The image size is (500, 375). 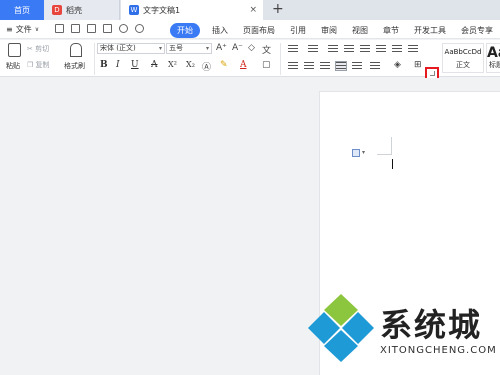 What do you see at coordinates (309, 66) in the screenshot?
I see `align-center-icon` at bounding box center [309, 66].